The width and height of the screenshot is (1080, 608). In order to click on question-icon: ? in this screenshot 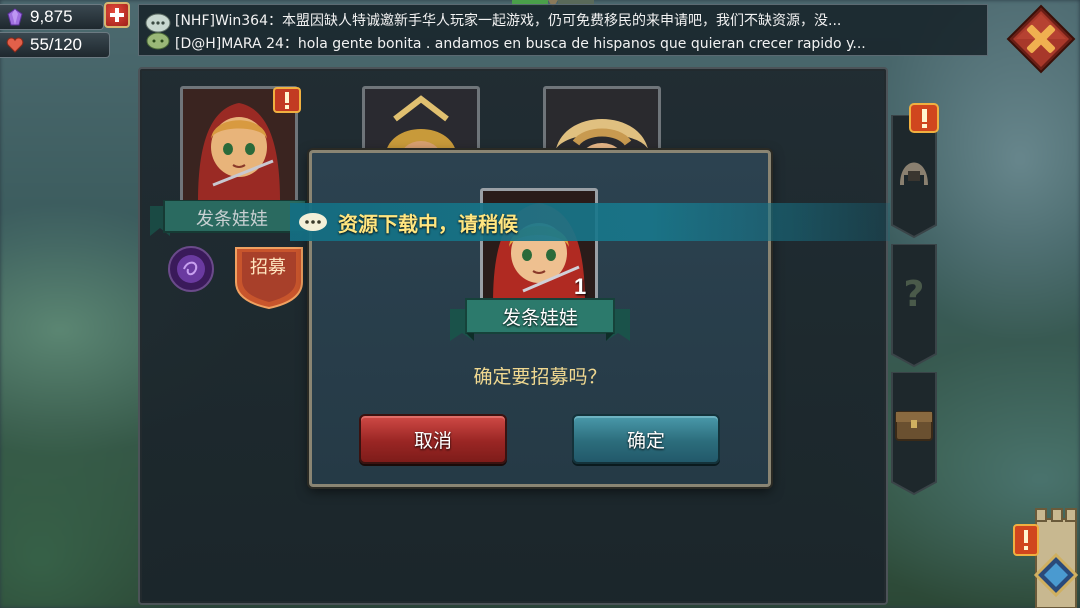, I will do `click(914, 294)`.